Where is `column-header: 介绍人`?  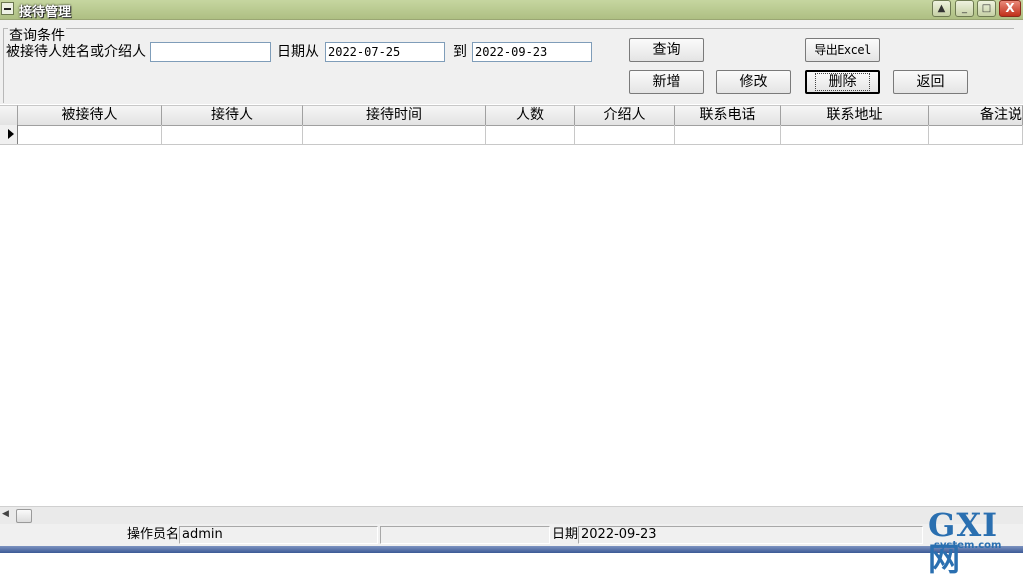 column-header: 介绍人 is located at coordinates (625, 115).